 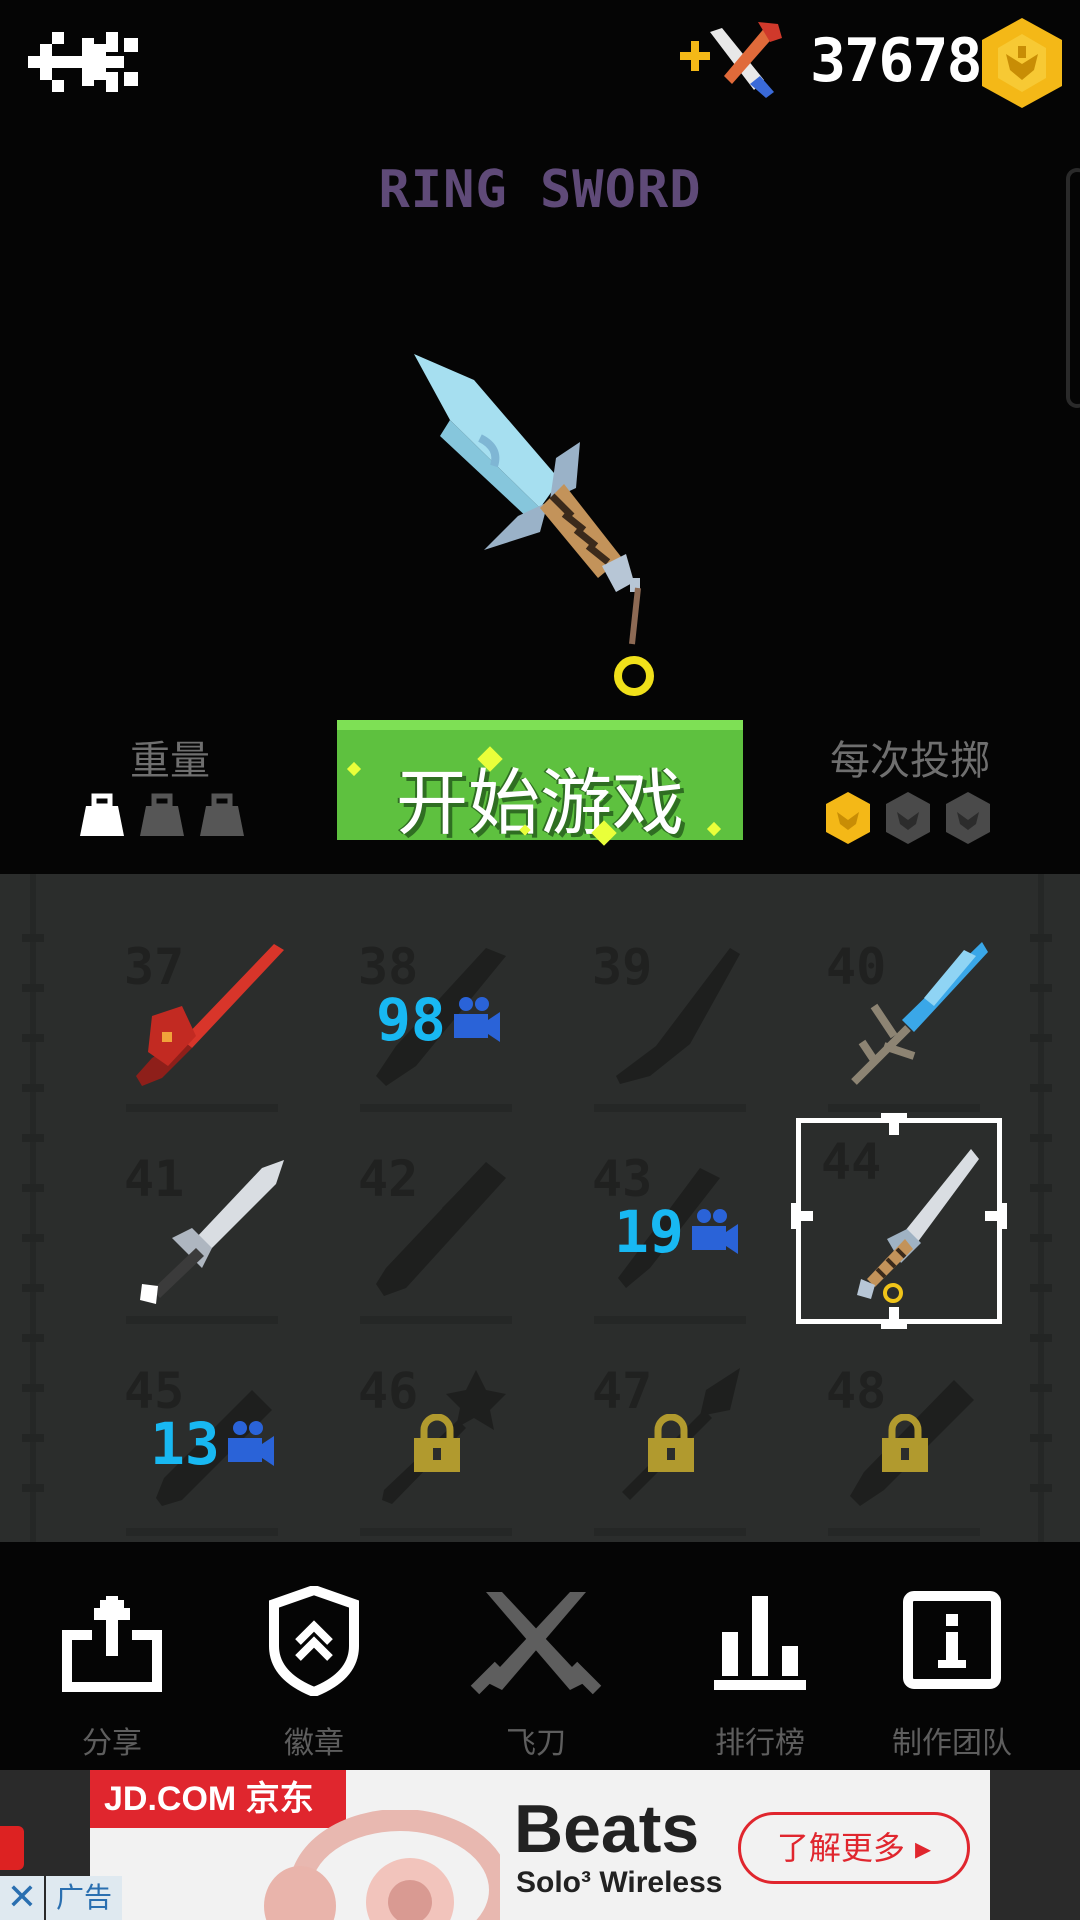 I want to click on video-unlock-badge: 19, so click(x=676, y=1232).